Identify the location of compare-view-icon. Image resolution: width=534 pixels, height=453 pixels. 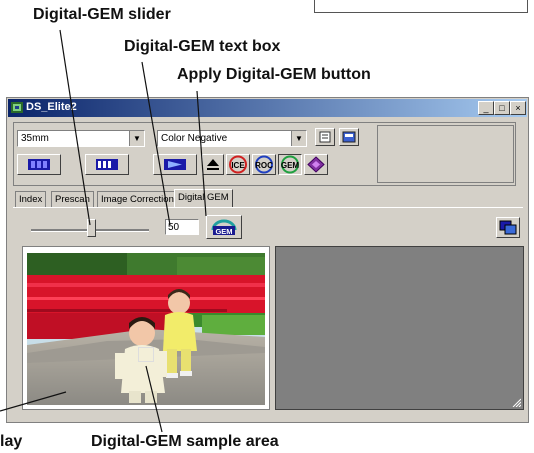
(508, 227).